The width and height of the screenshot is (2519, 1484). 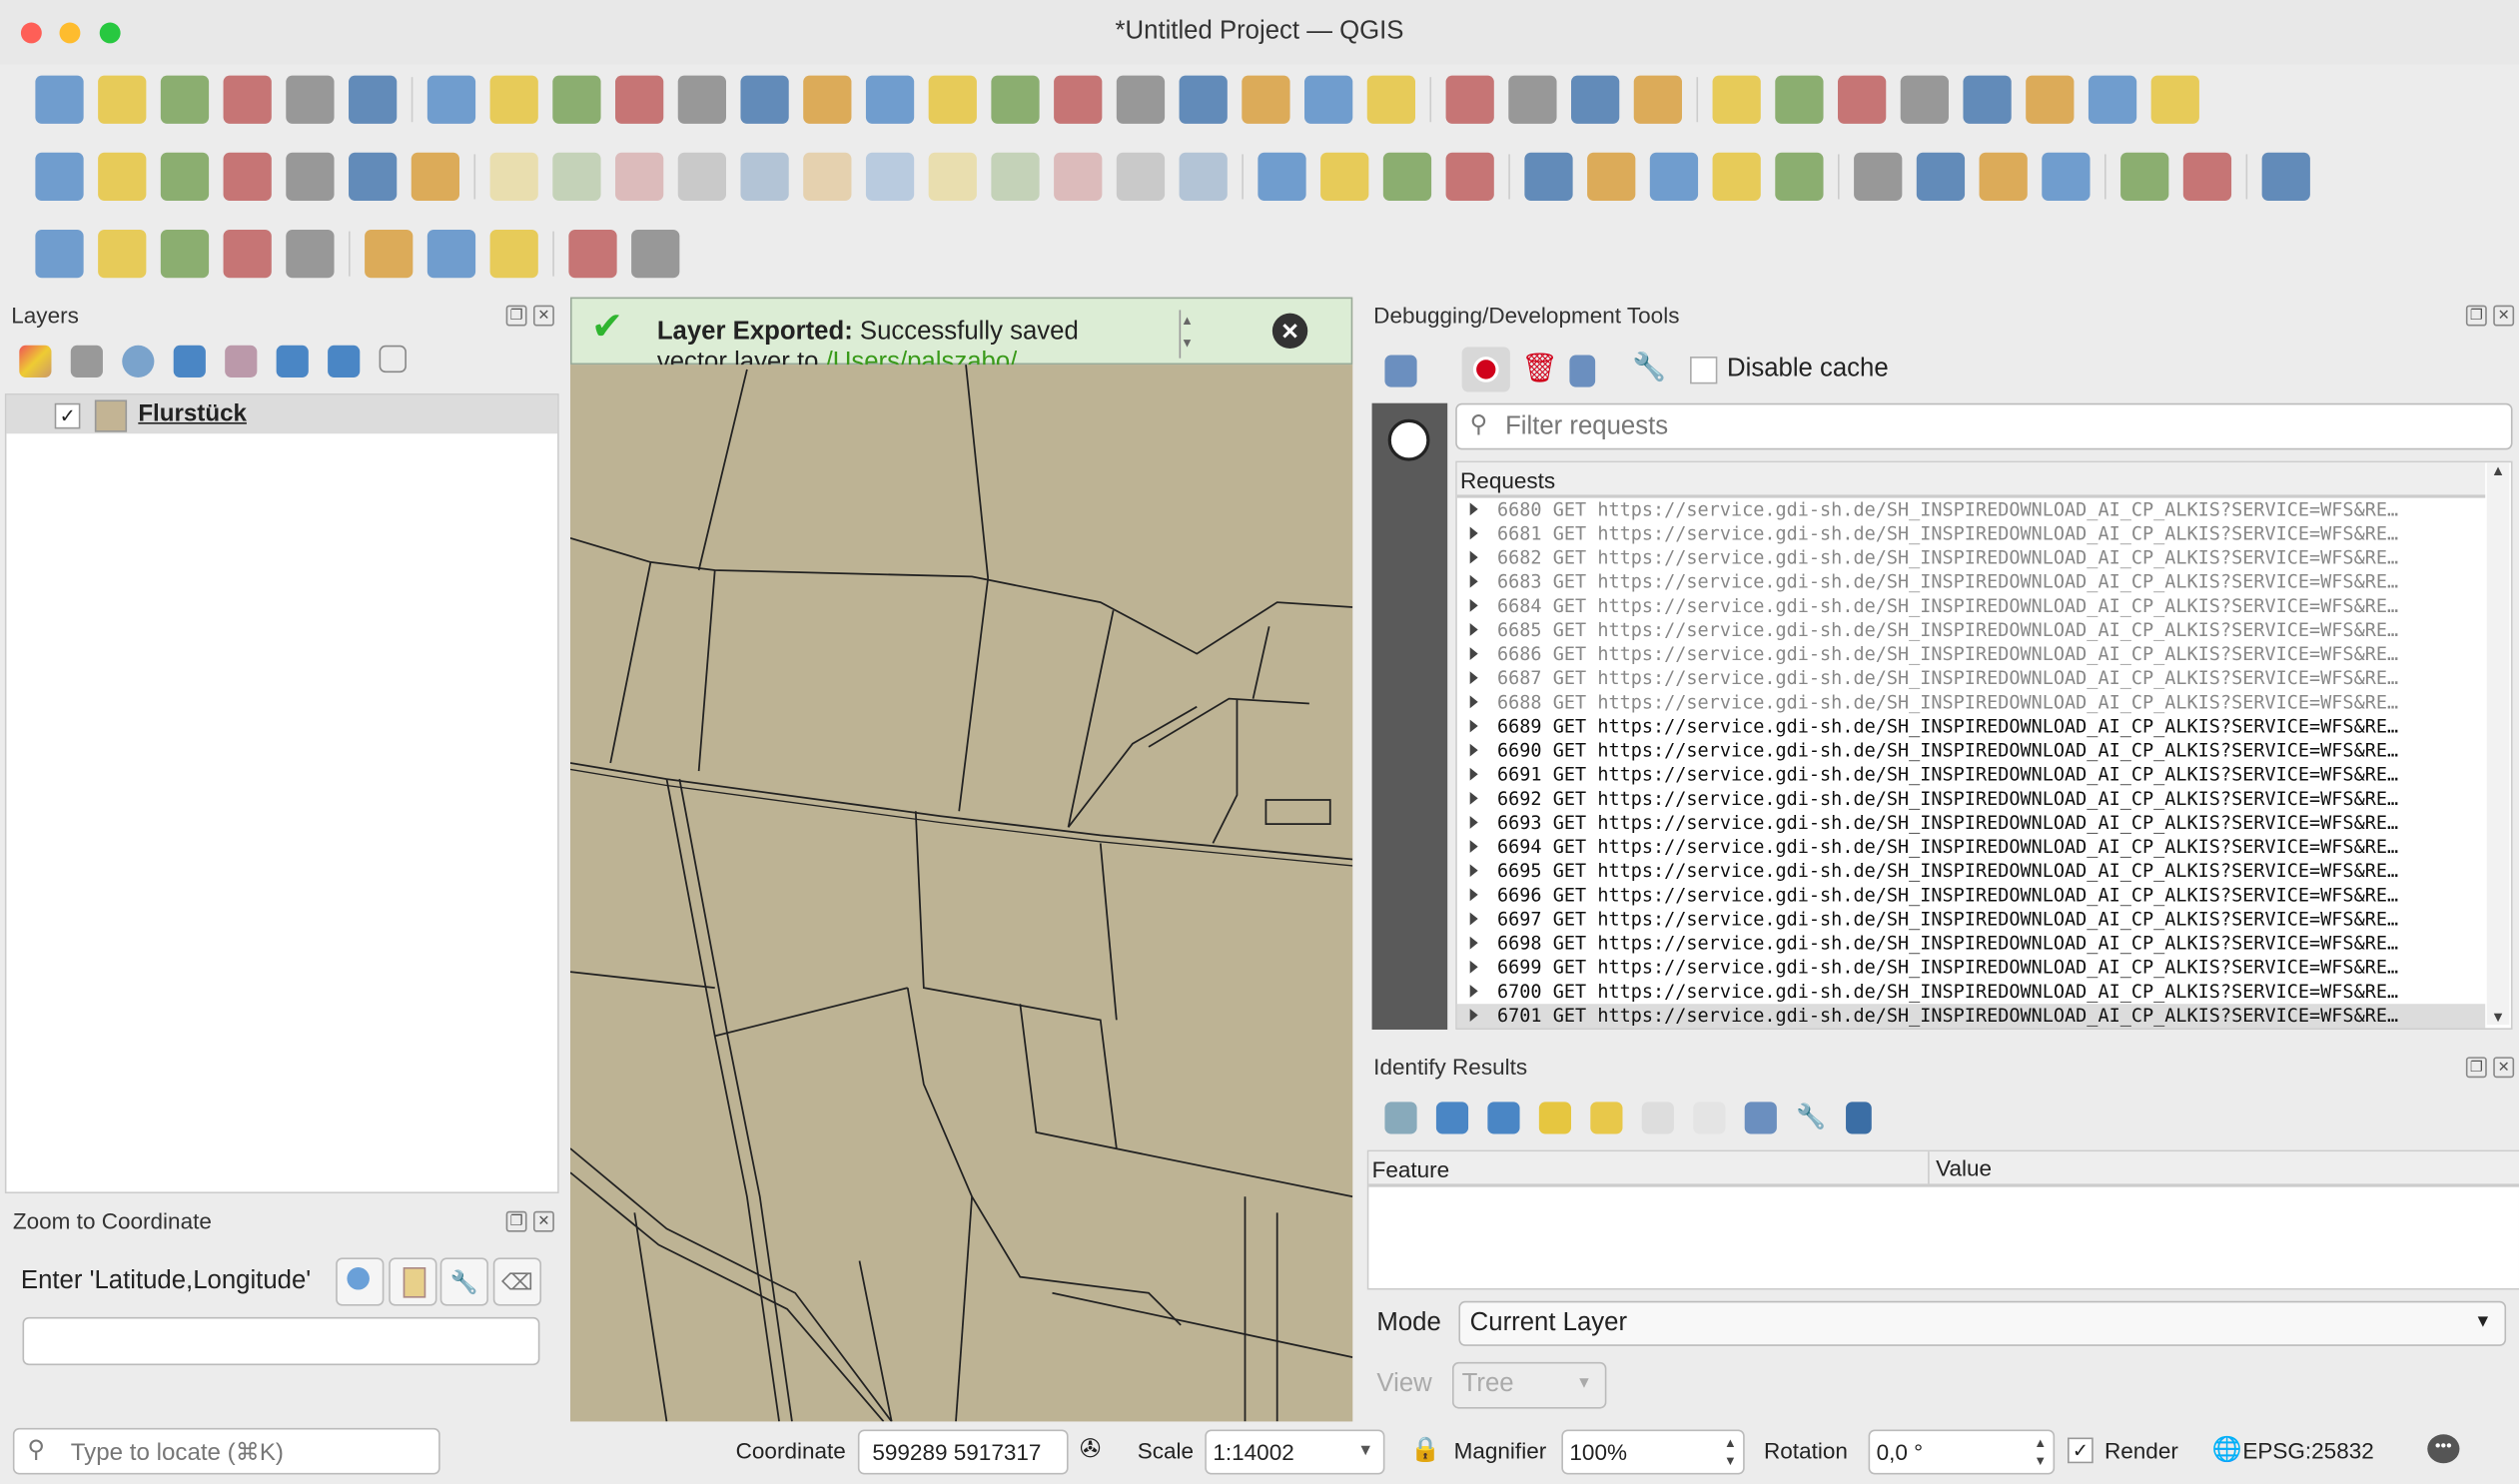 What do you see at coordinates (1470, 99) in the screenshot?
I see `select-features-icon` at bounding box center [1470, 99].